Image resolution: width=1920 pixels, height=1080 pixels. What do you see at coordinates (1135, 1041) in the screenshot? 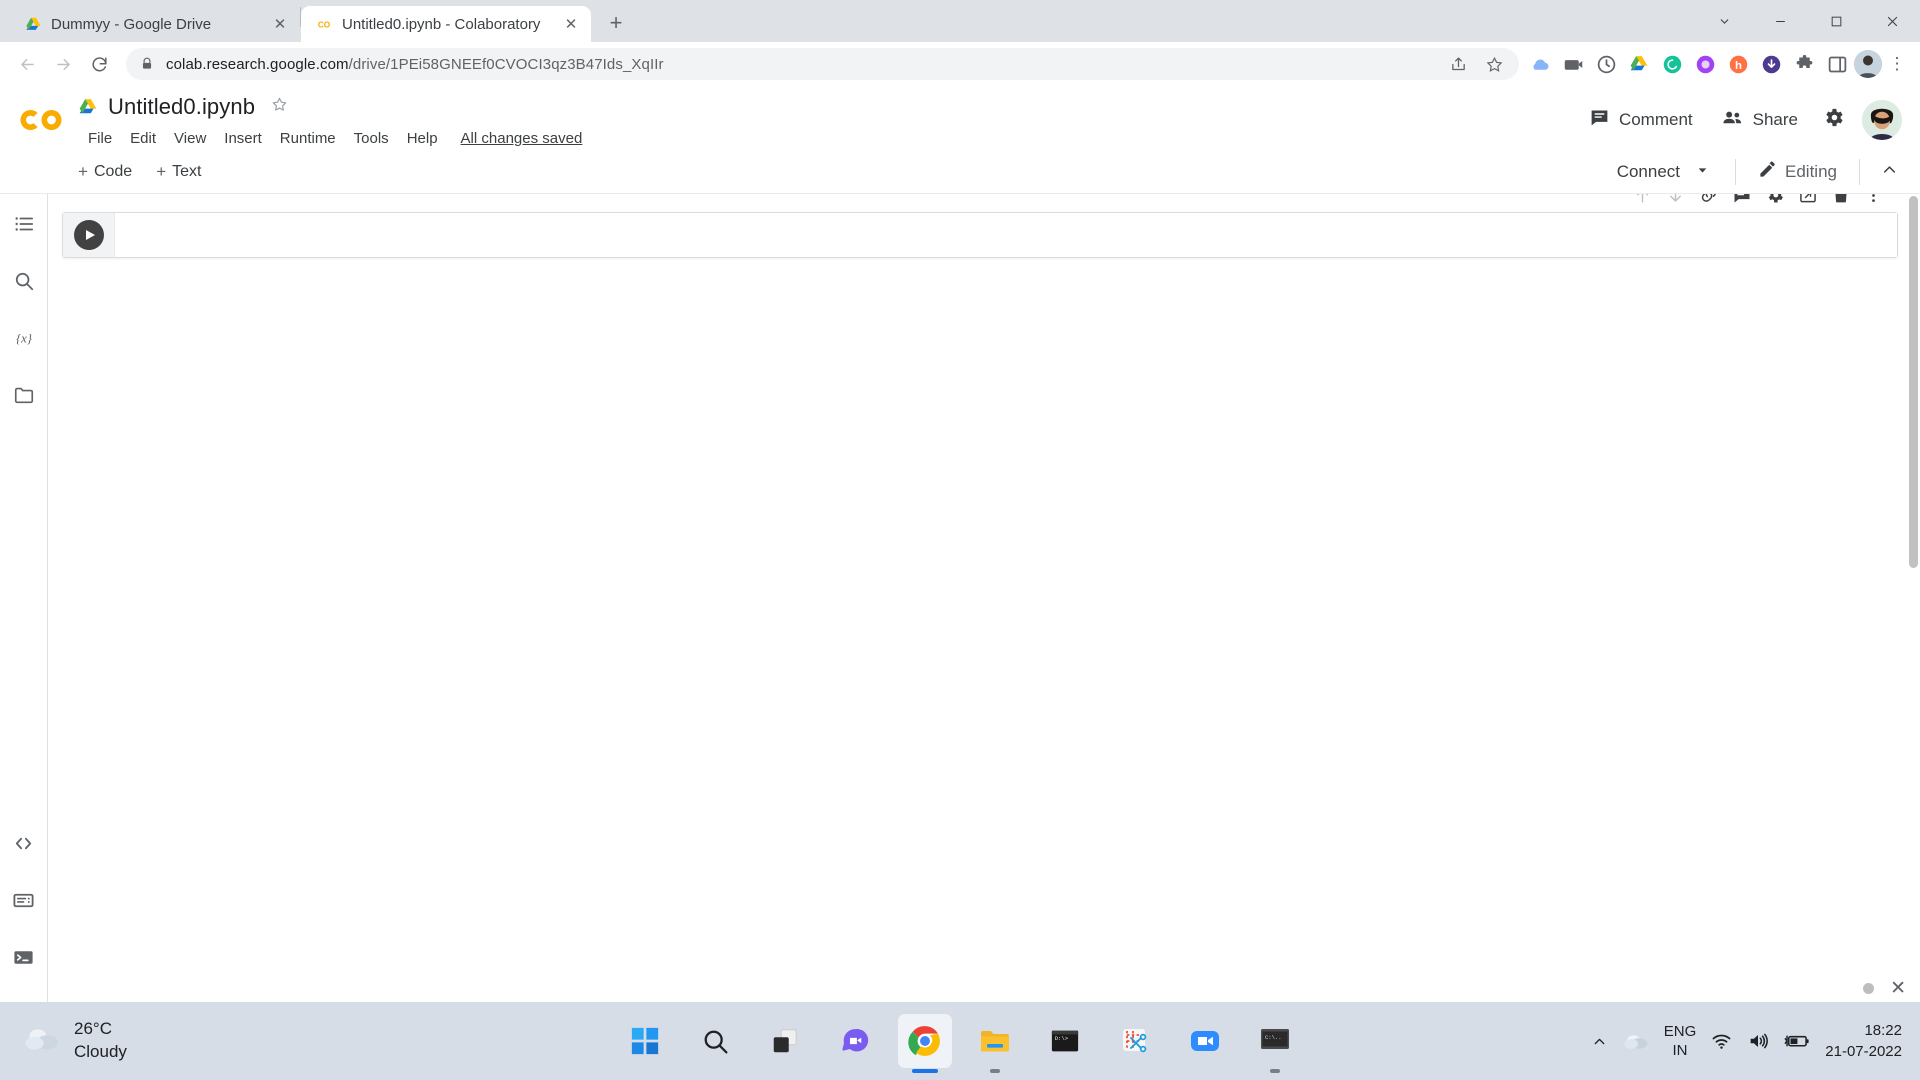
I see `taskbar-item-snipping-tool` at bounding box center [1135, 1041].